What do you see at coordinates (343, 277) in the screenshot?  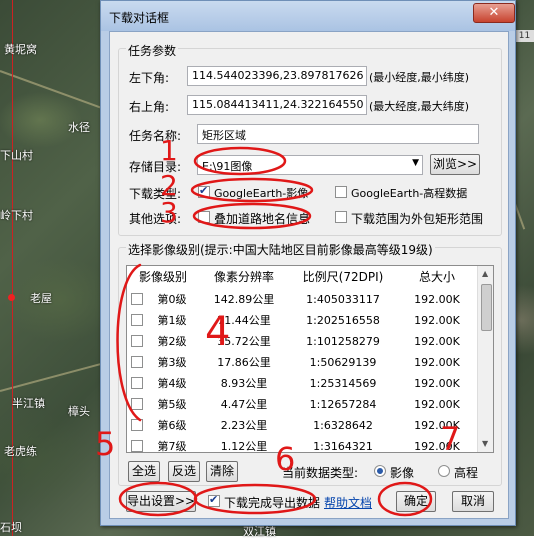 I see `column-header-scale: 比例尺(72DPI)` at bounding box center [343, 277].